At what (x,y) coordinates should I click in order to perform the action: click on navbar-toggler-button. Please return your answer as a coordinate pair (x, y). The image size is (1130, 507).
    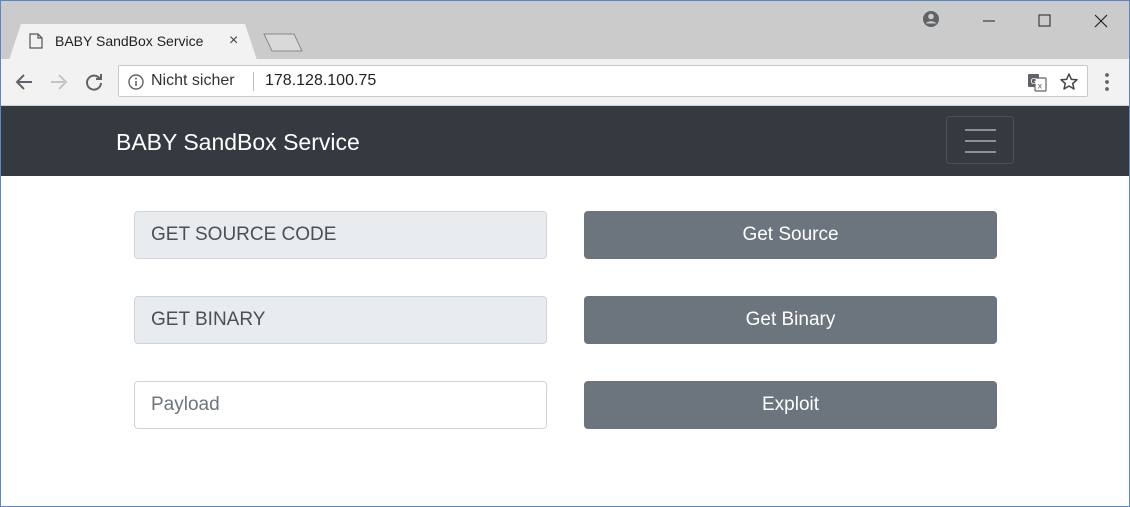
    Looking at the image, I should click on (980, 140).